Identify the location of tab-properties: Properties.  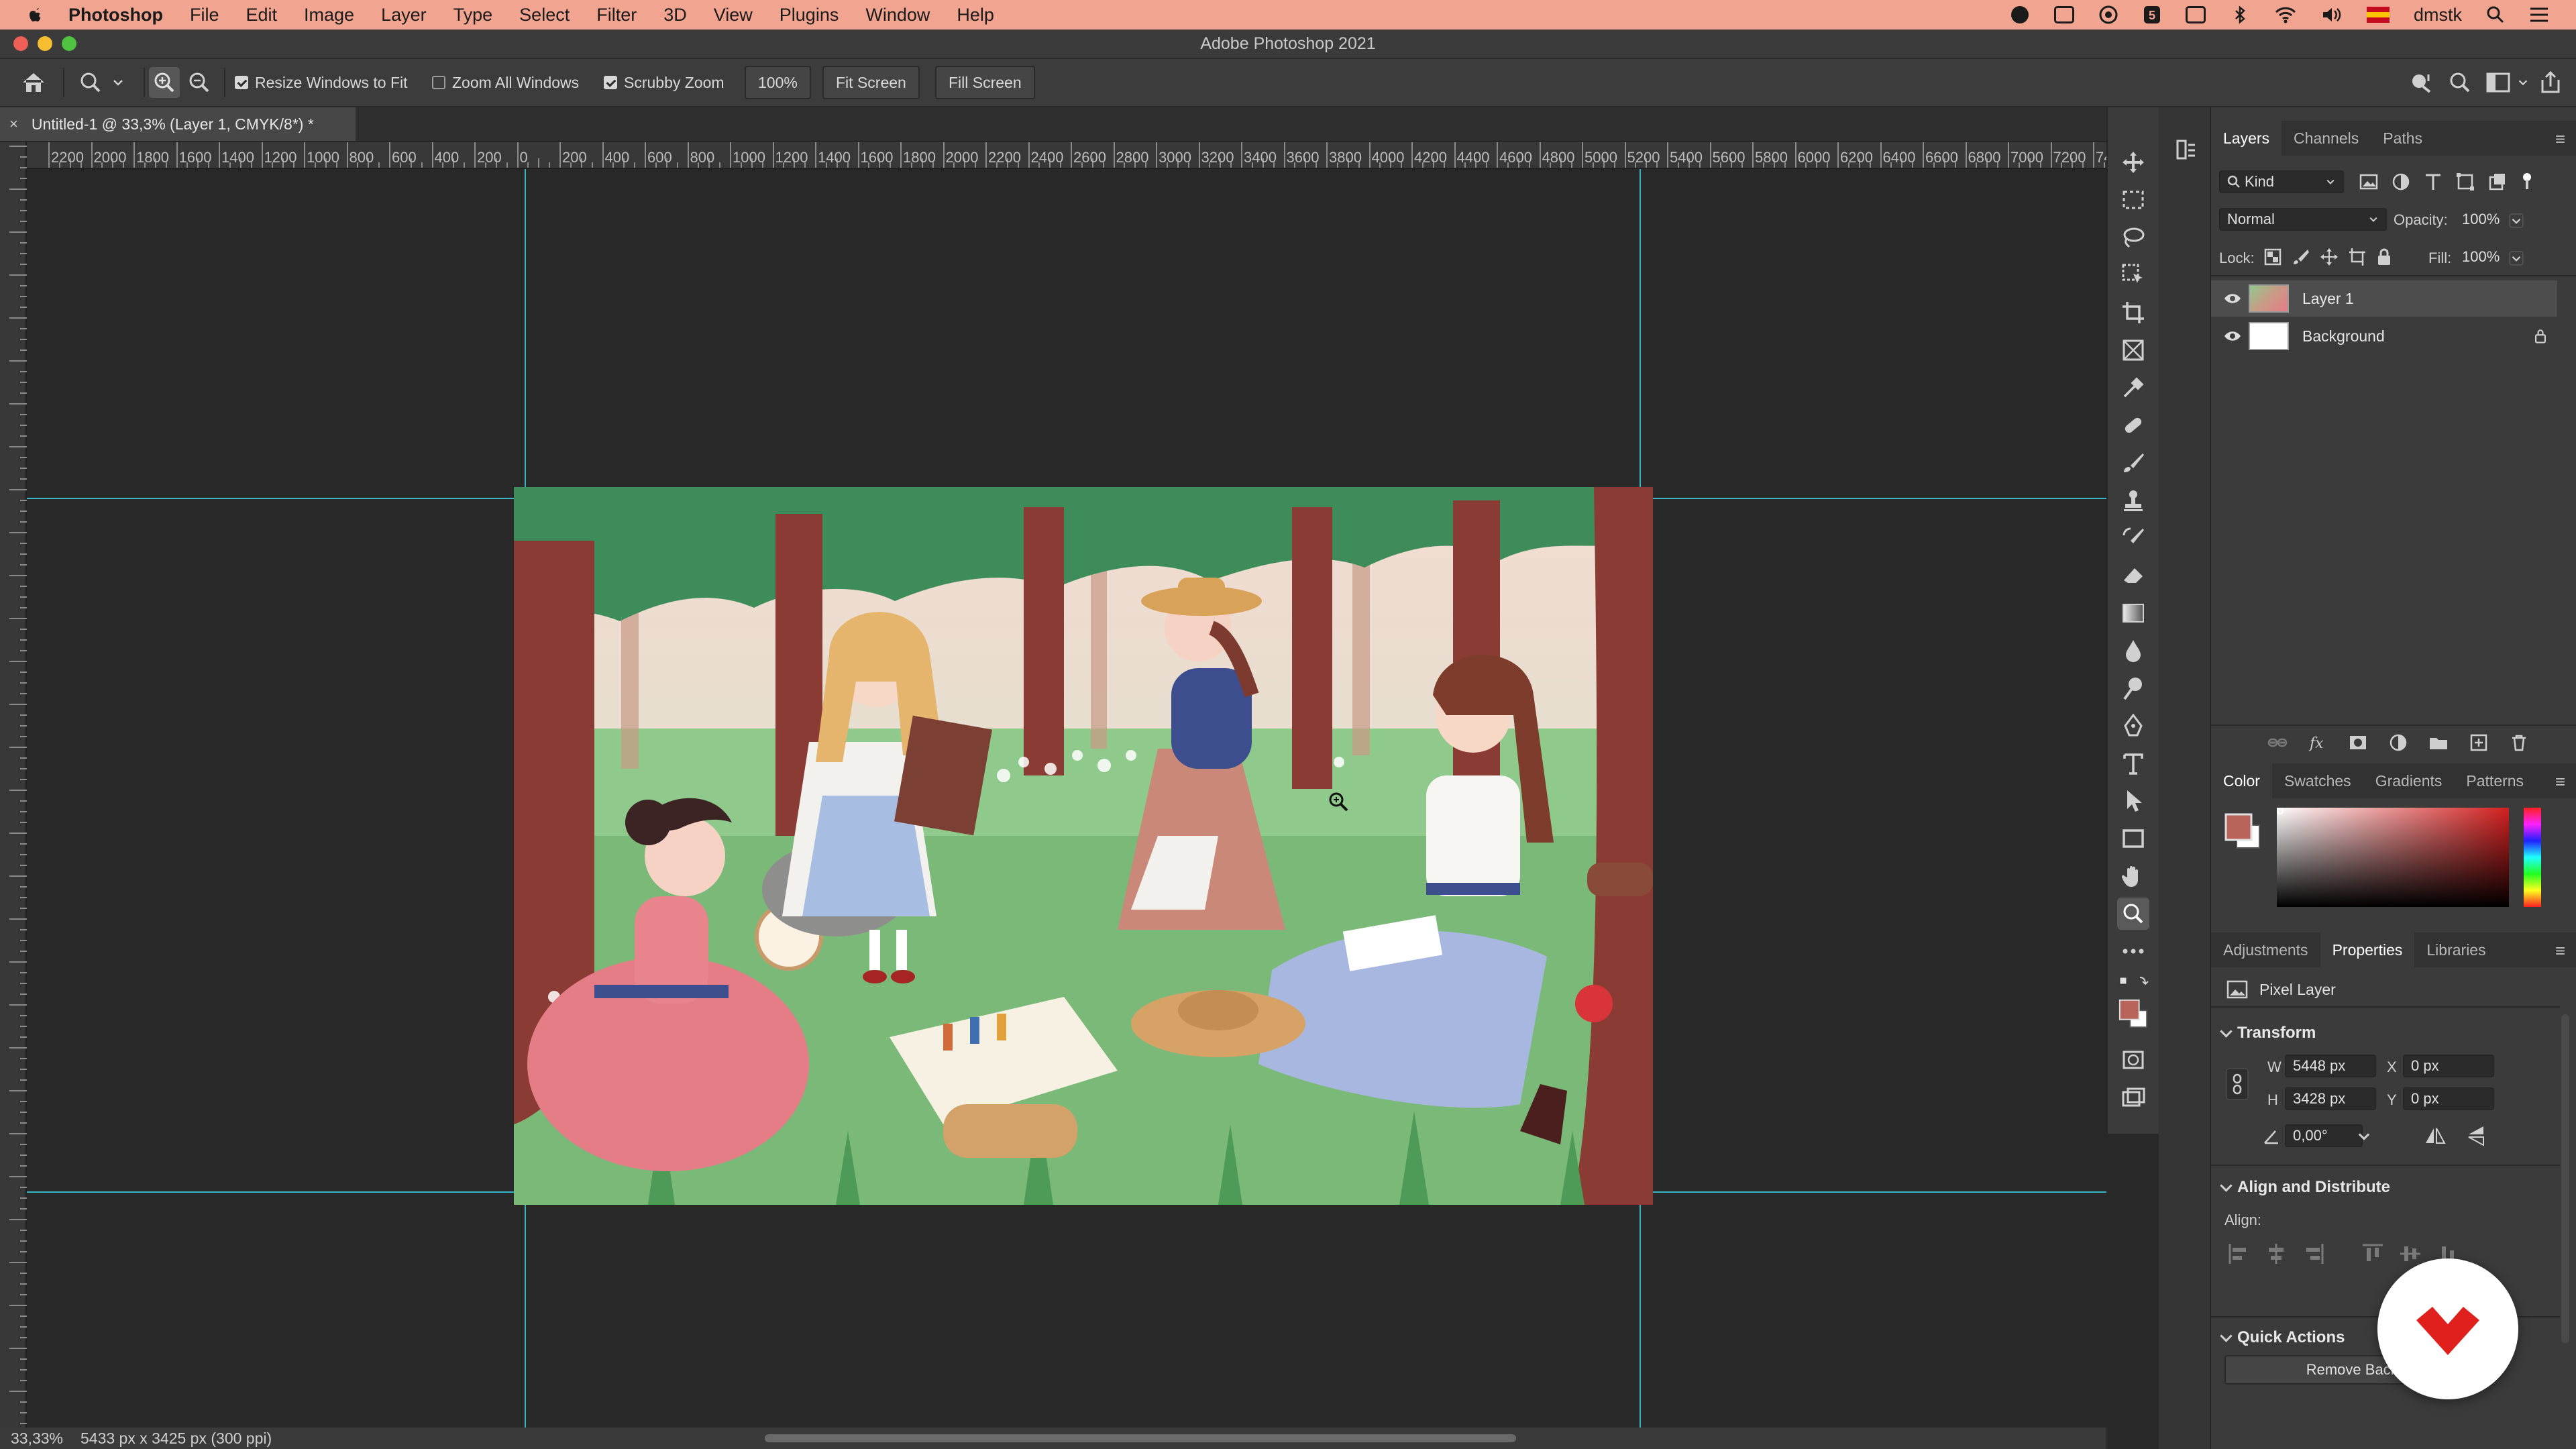
(2367, 949).